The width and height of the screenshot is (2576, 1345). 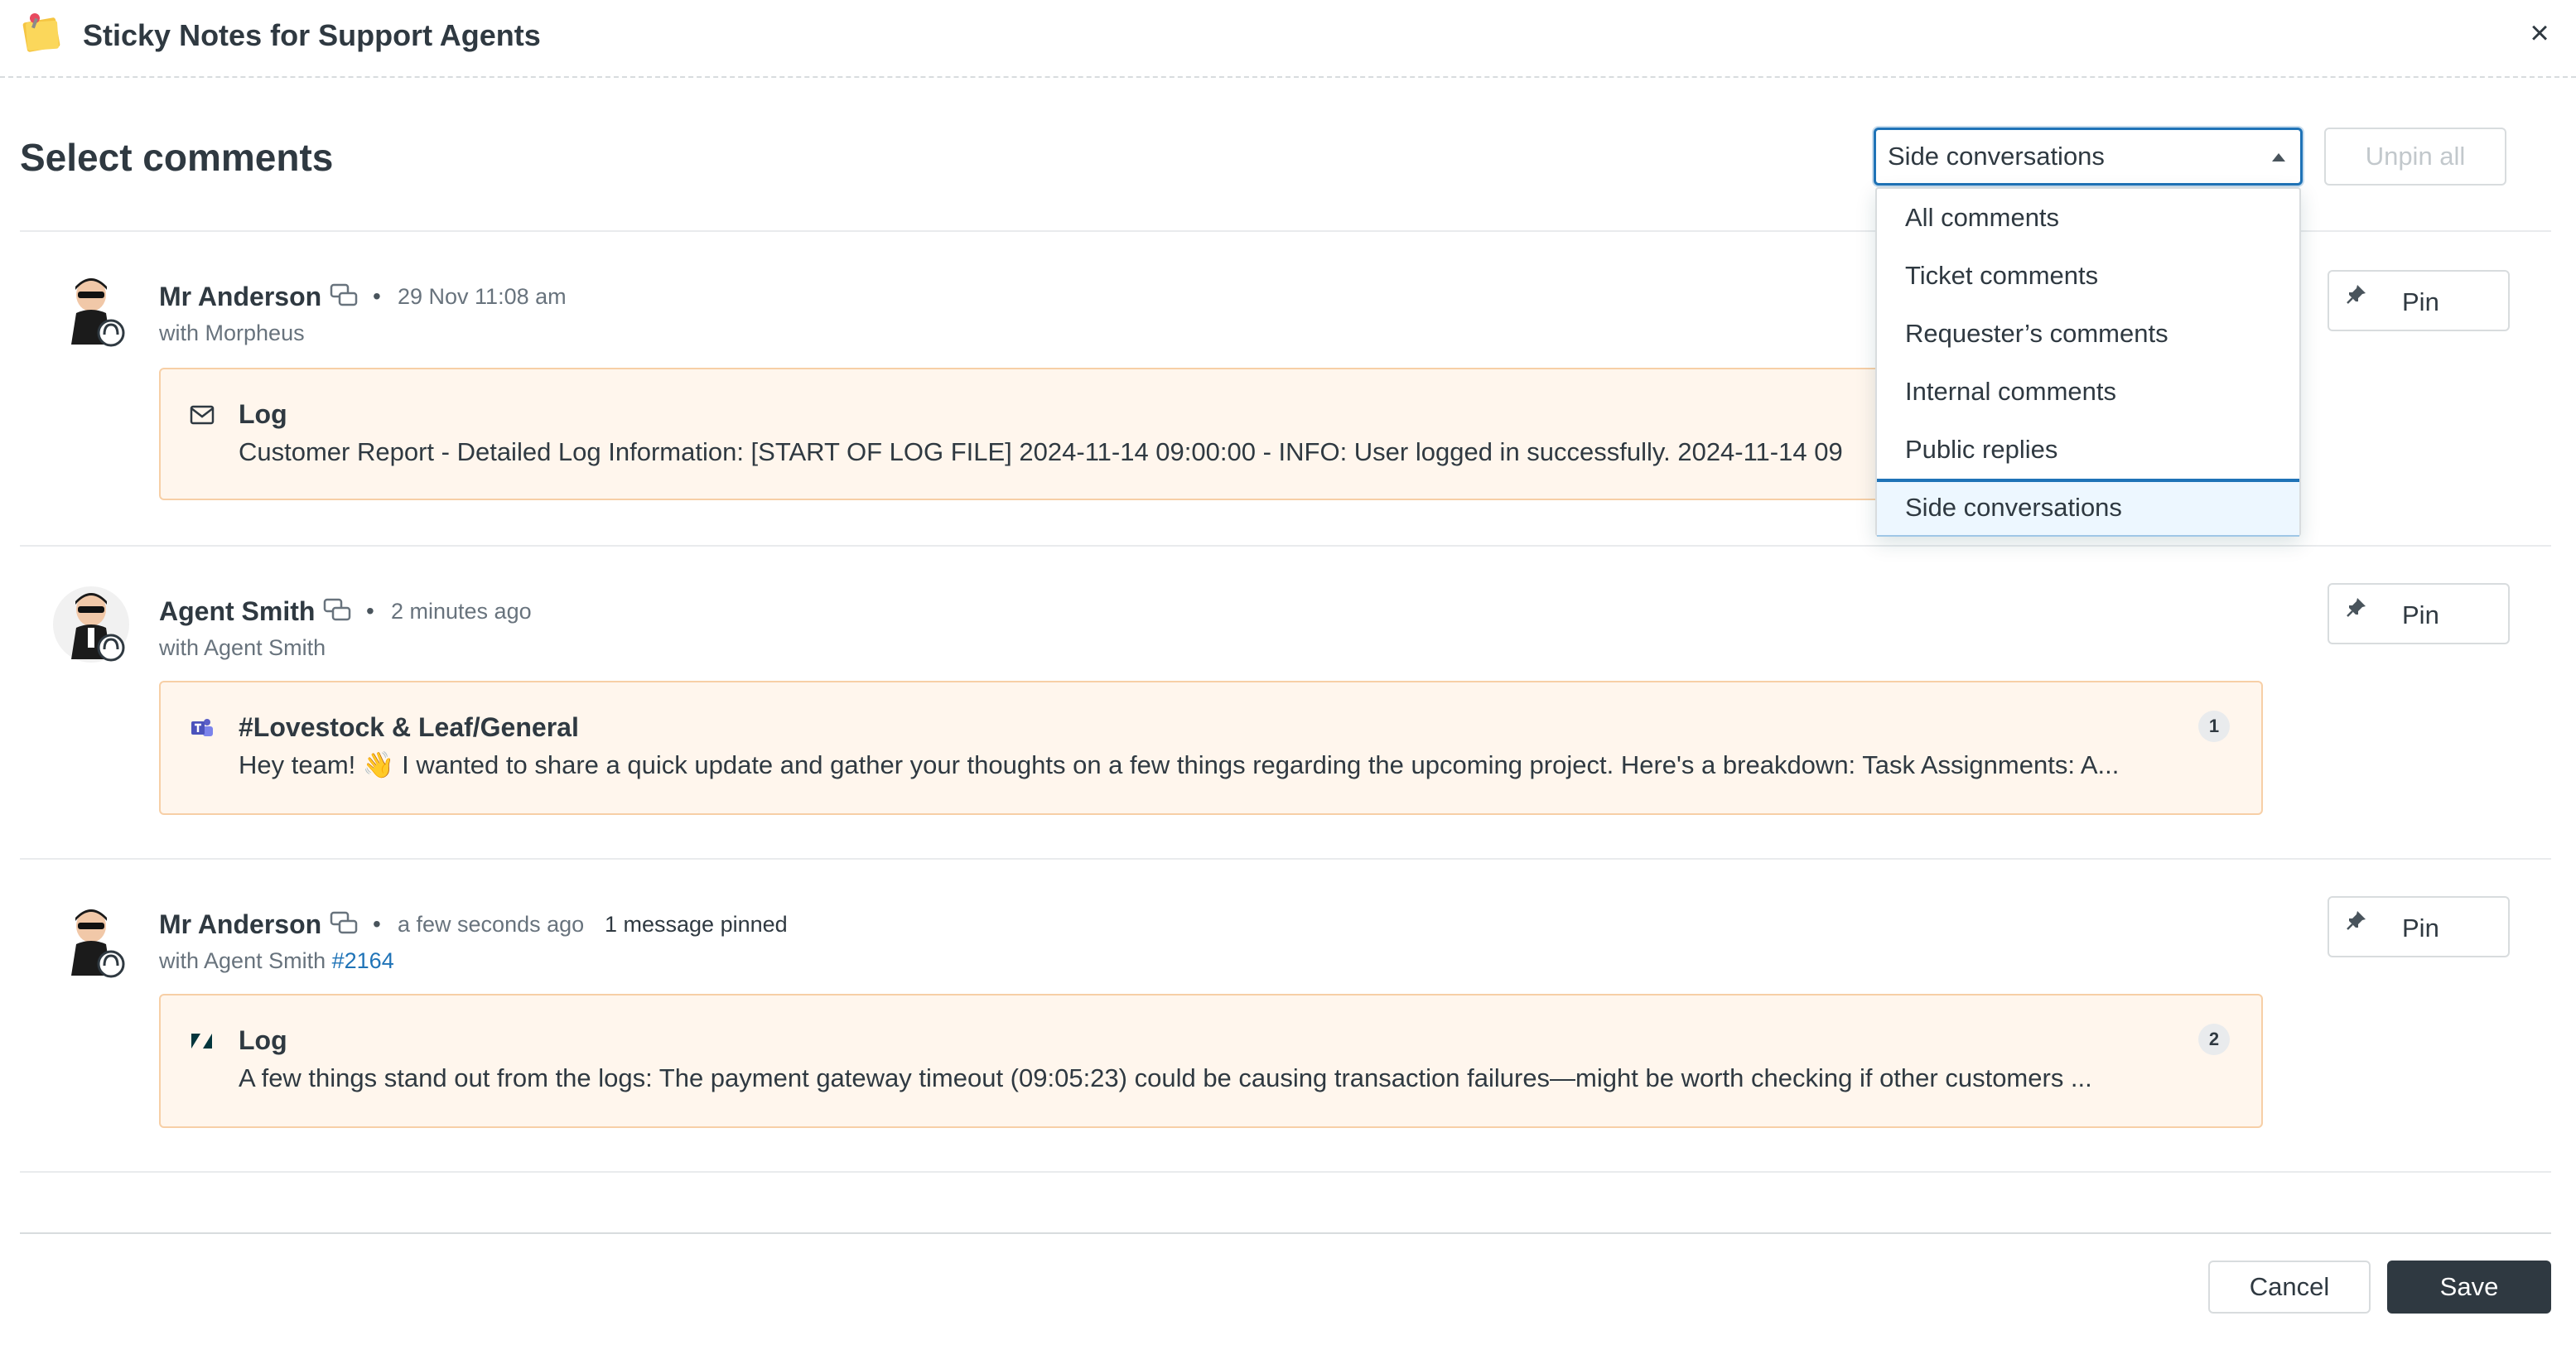 I want to click on email-icon, so click(x=202, y=415).